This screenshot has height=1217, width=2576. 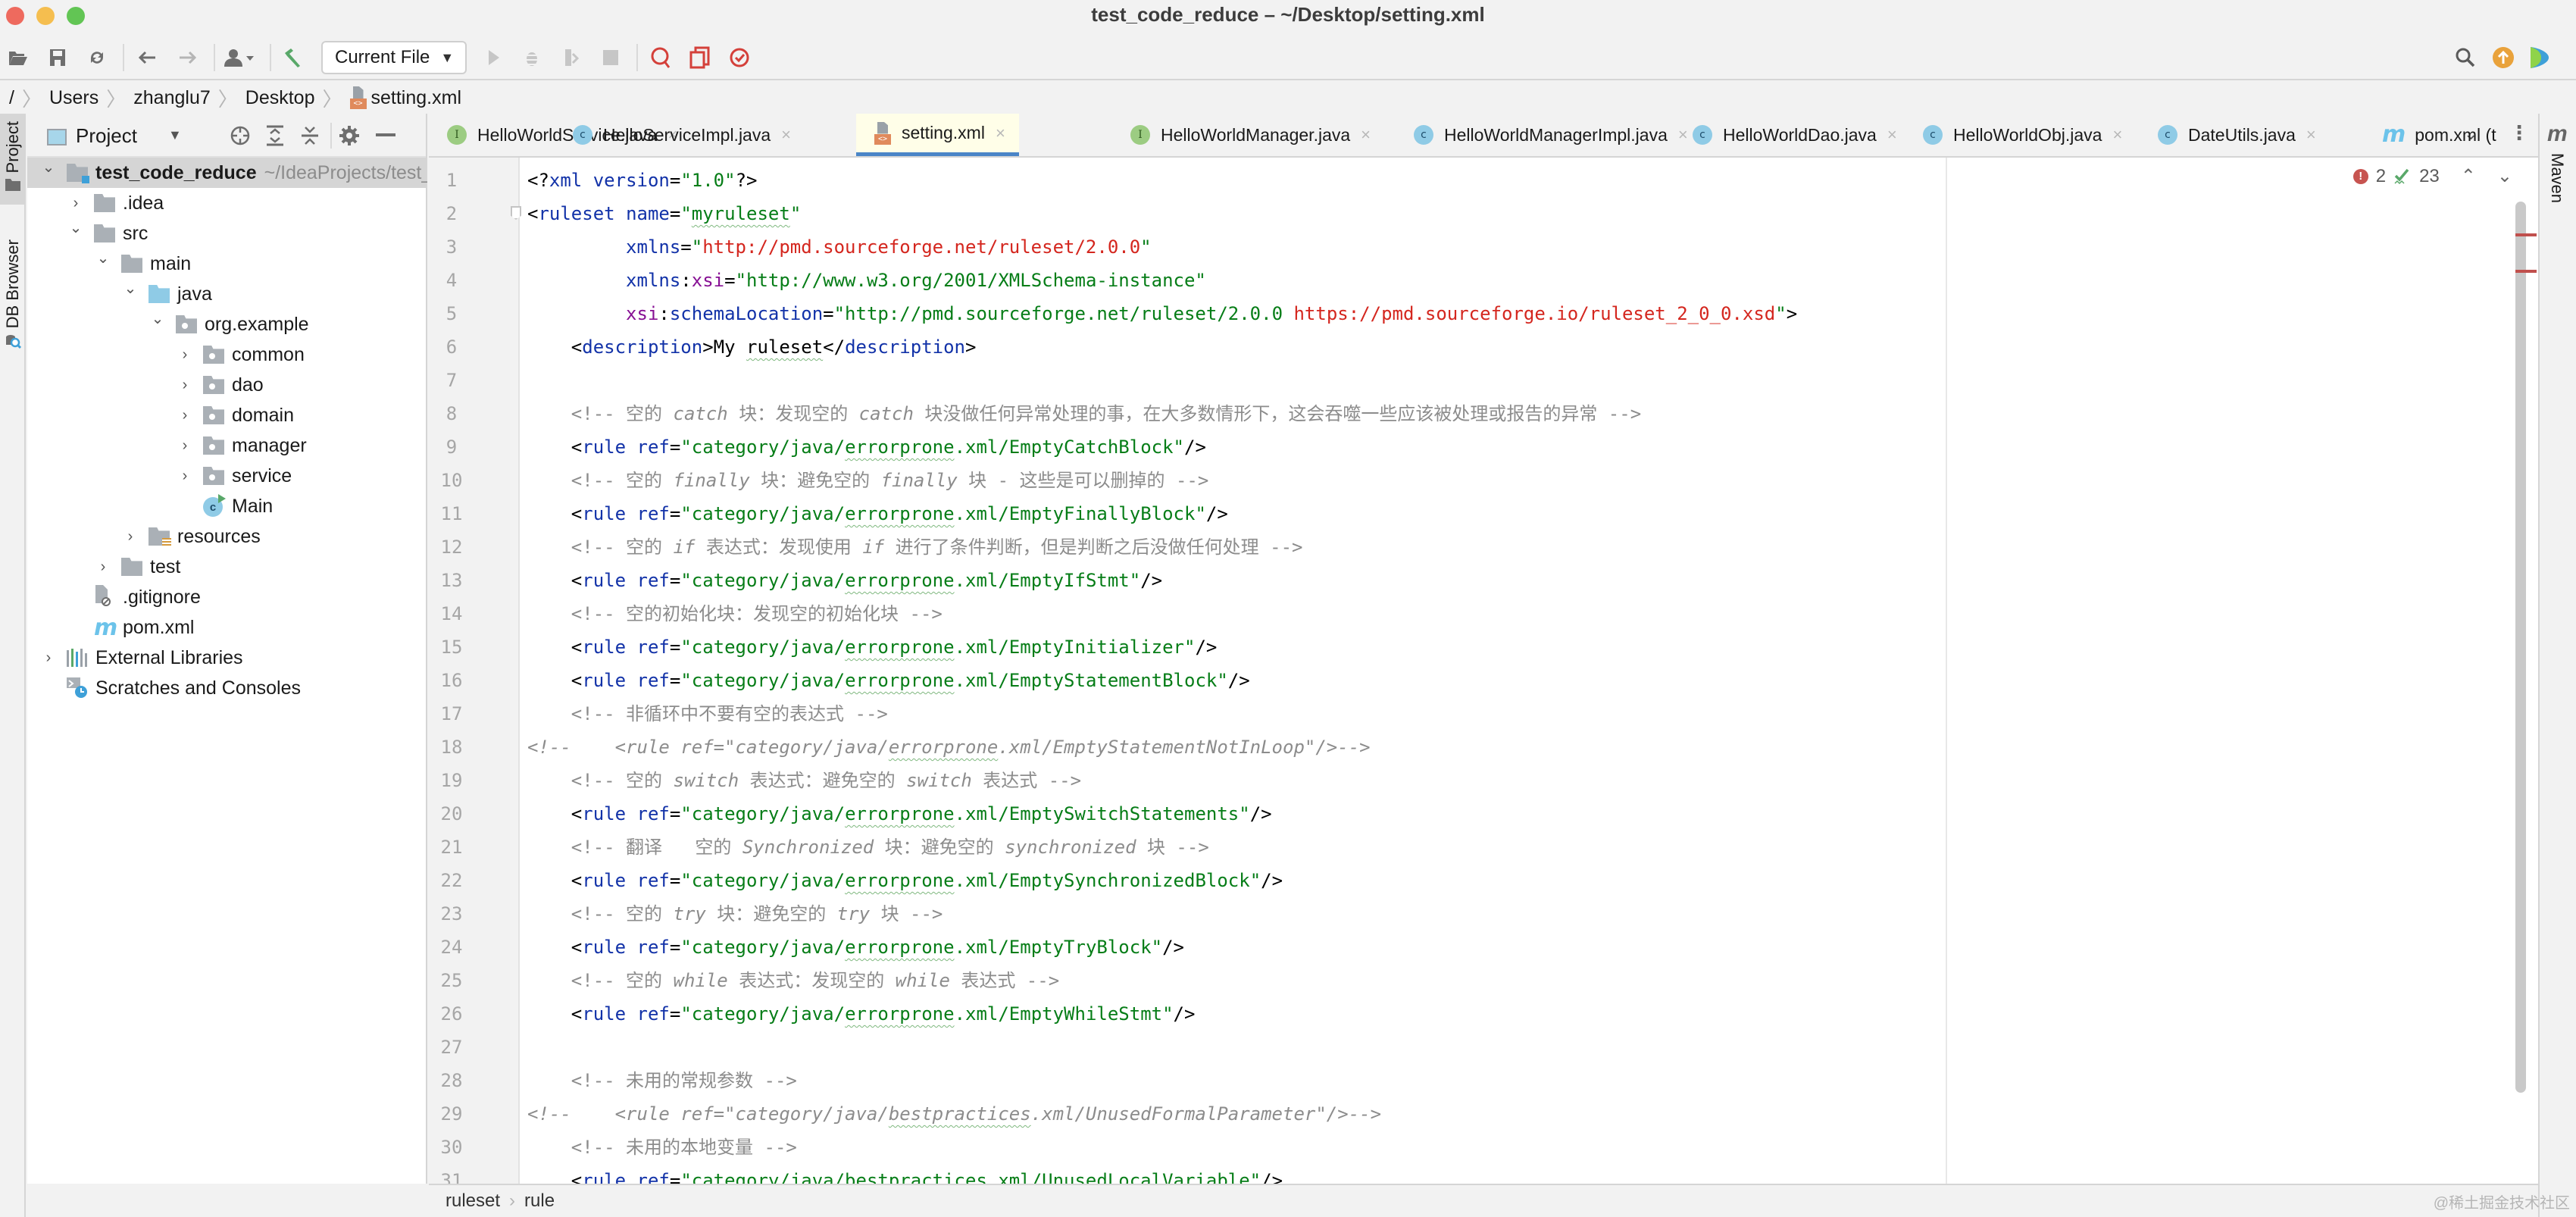 What do you see at coordinates (708, 714) in the screenshot?
I see `code-line: <!-- 非循环中不要有空的表达式 -->` at bounding box center [708, 714].